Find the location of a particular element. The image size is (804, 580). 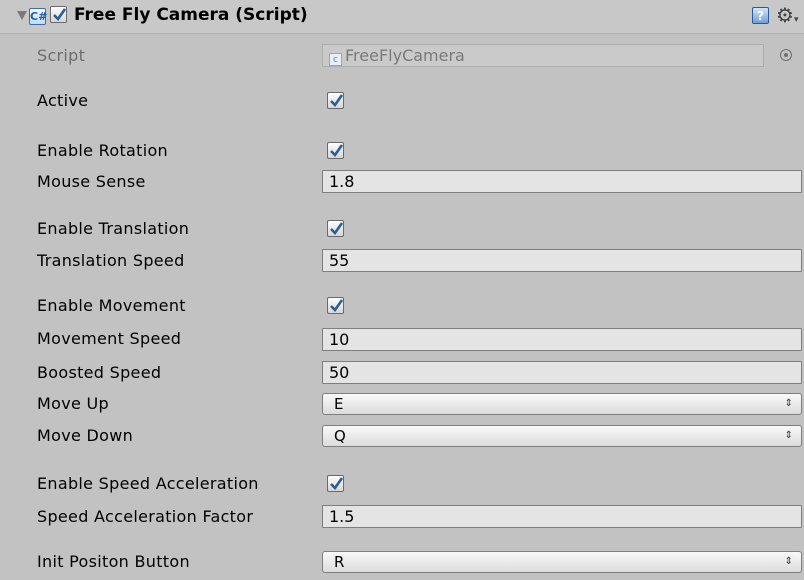

gear-icon: ⚙▾ is located at coordinates (788, 15).